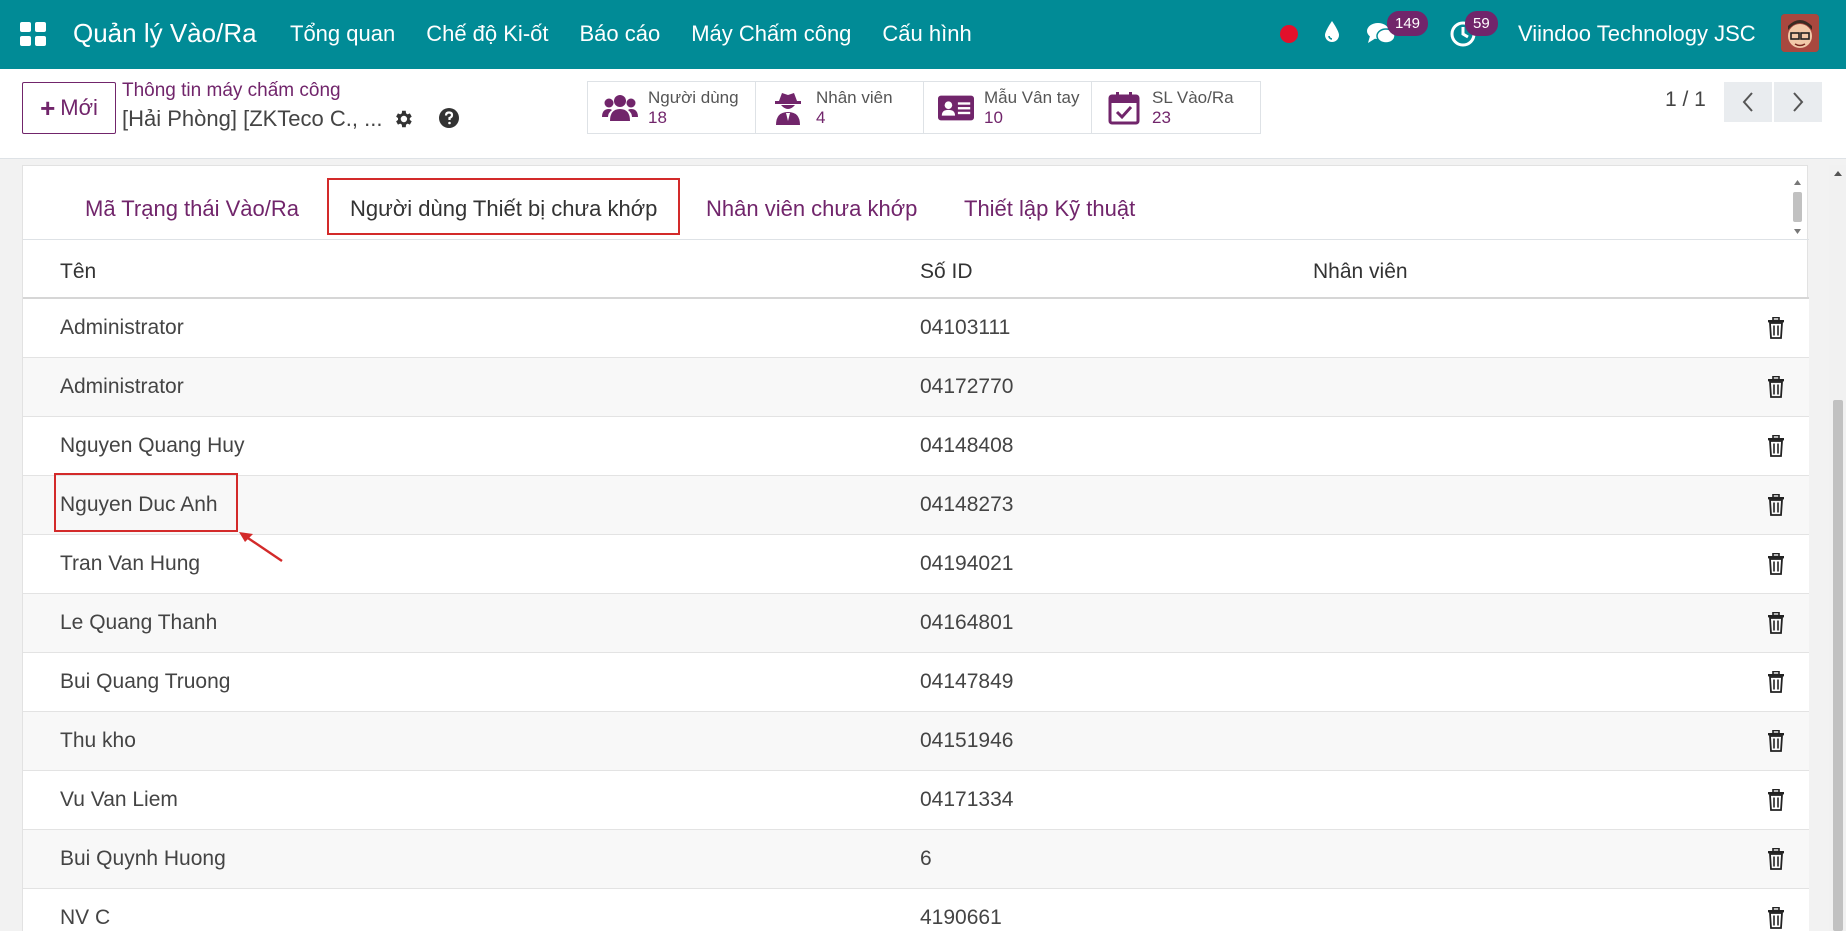 The height and width of the screenshot is (931, 1846). What do you see at coordinates (965, 328) in the screenshot?
I see `cell-id: 04103111` at bounding box center [965, 328].